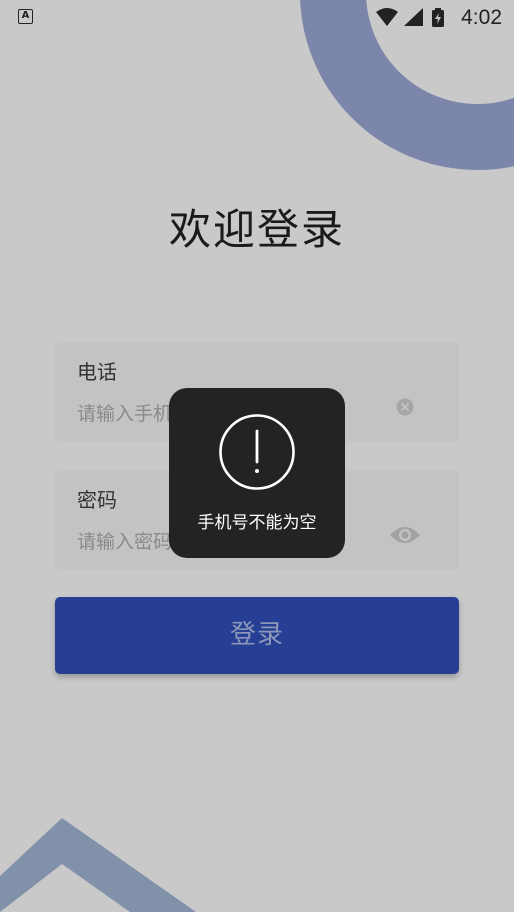  What do you see at coordinates (257, 18) in the screenshot?
I see `status-bar: A 4:02` at bounding box center [257, 18].